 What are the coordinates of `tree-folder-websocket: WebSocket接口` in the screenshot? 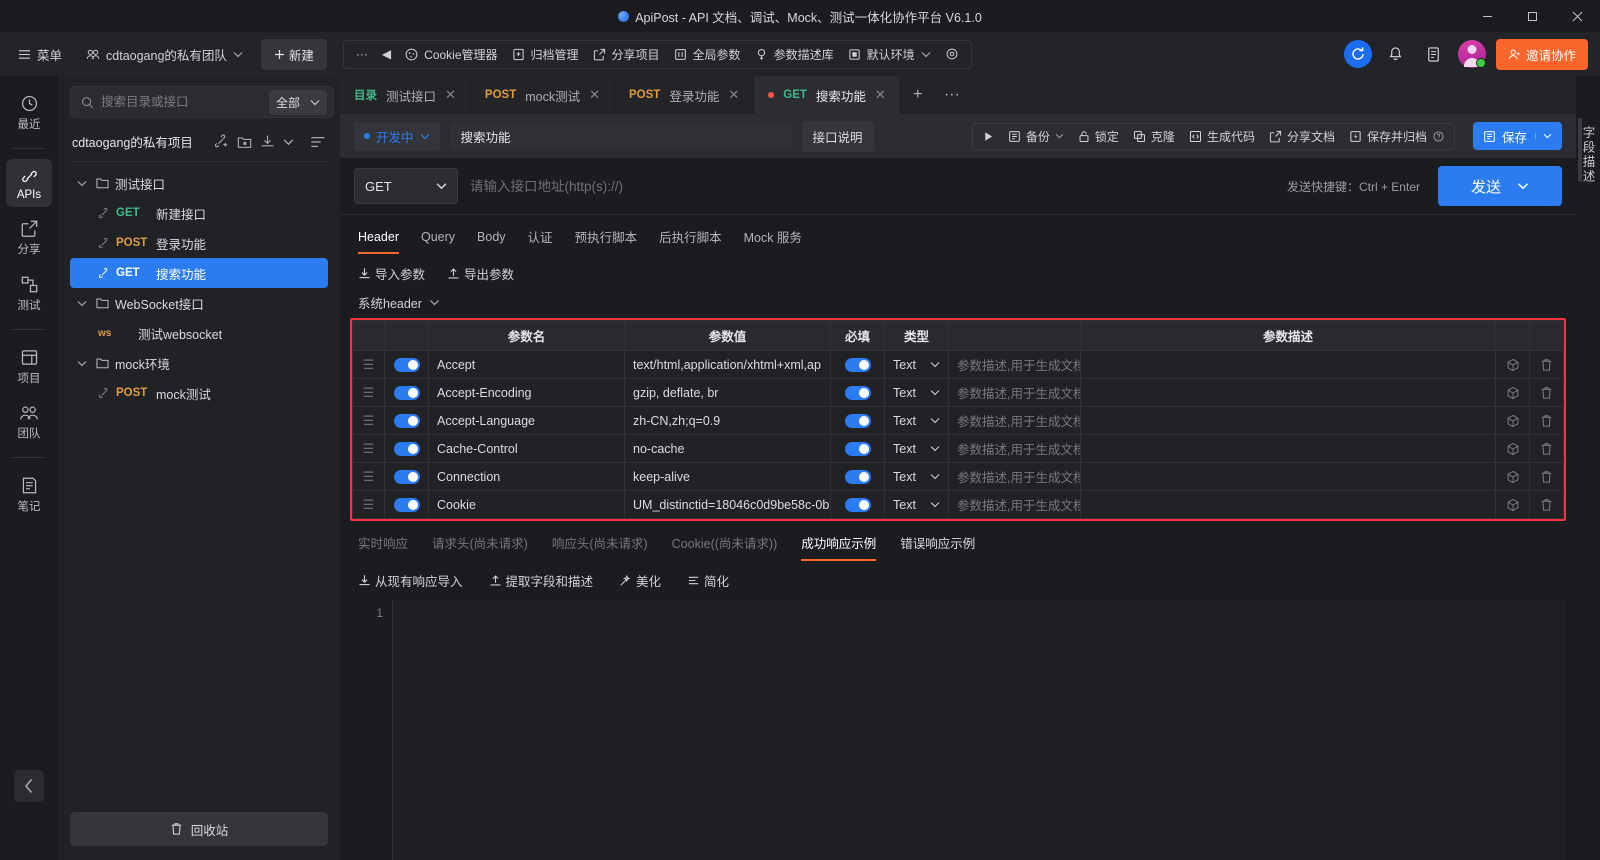 It's located at (199, 303).